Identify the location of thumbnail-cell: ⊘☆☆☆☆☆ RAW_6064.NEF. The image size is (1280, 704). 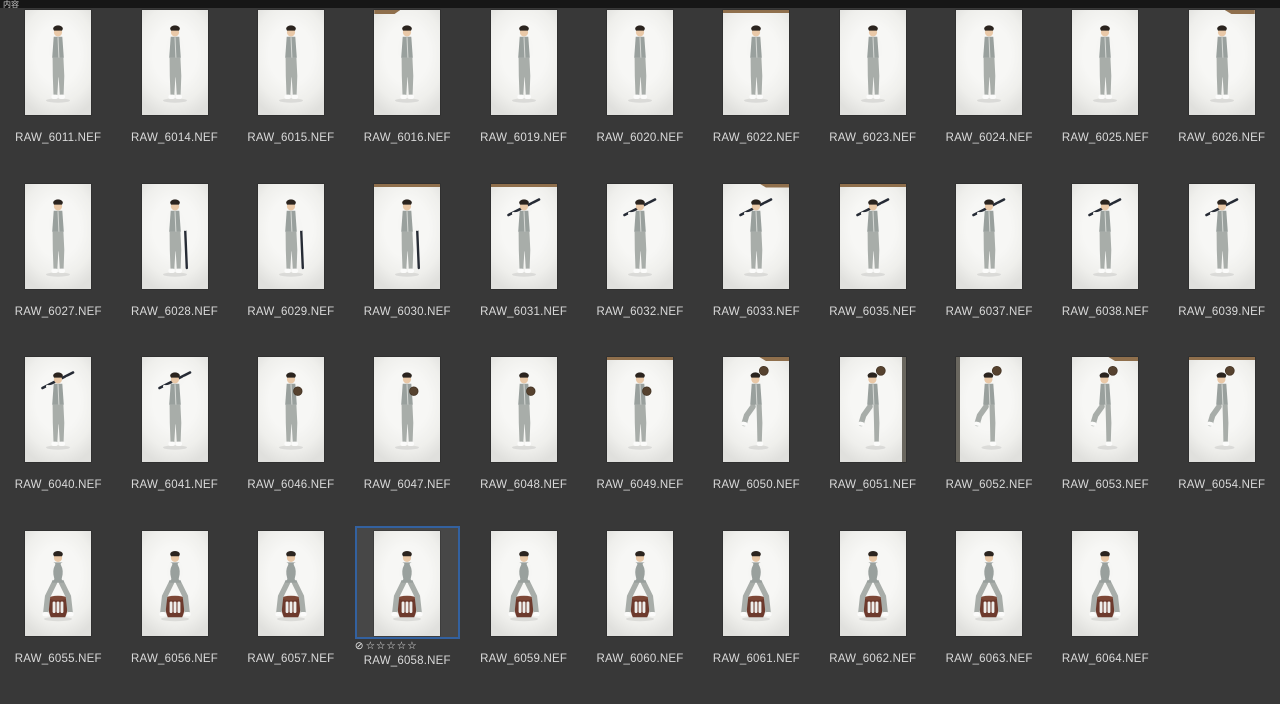
(1105, 617).